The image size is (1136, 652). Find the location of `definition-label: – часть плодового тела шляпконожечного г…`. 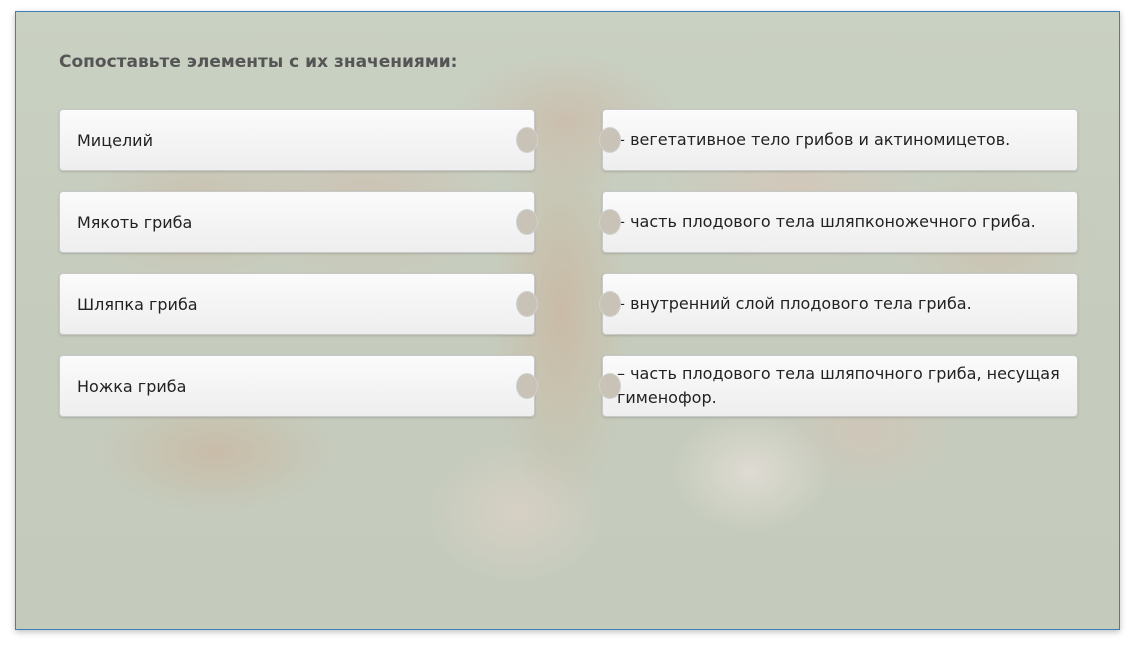

definition-label: – часть плодового тела шляпконожечного г… is located at coordinates (826, 221).